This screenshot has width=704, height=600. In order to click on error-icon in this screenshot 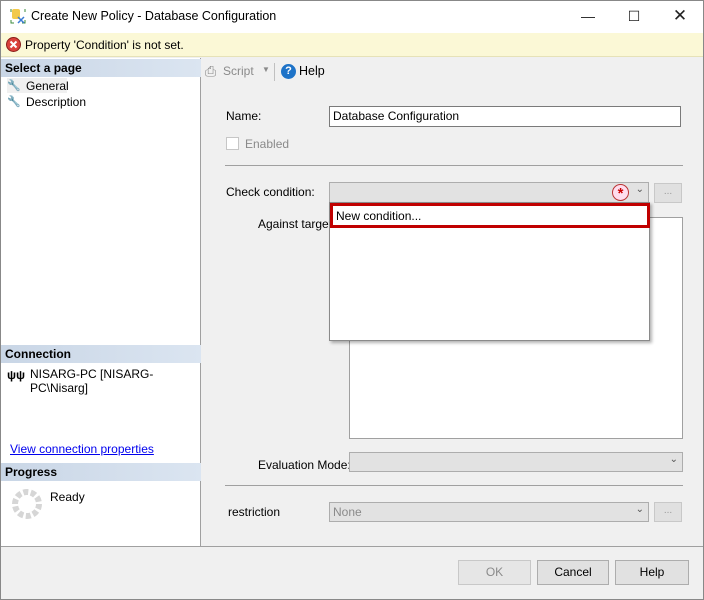, I will do `click(13, 46)`.